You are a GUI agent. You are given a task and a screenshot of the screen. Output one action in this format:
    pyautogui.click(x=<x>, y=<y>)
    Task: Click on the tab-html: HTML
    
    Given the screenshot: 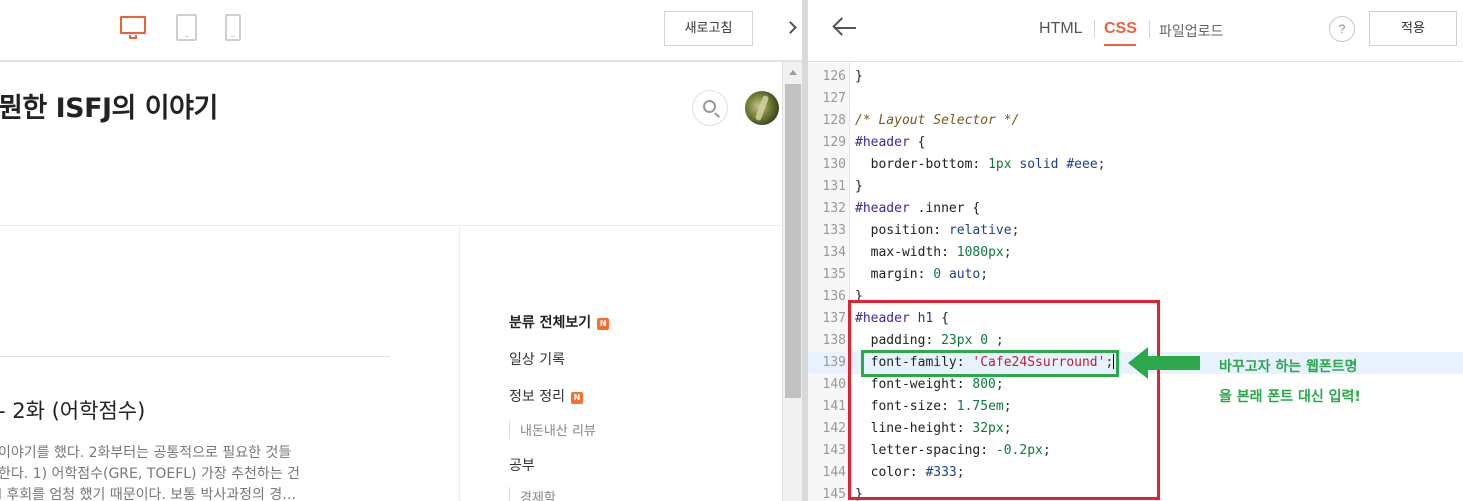 What is the action you would take?
    pyautogui.click(x=1061, y=29)
    